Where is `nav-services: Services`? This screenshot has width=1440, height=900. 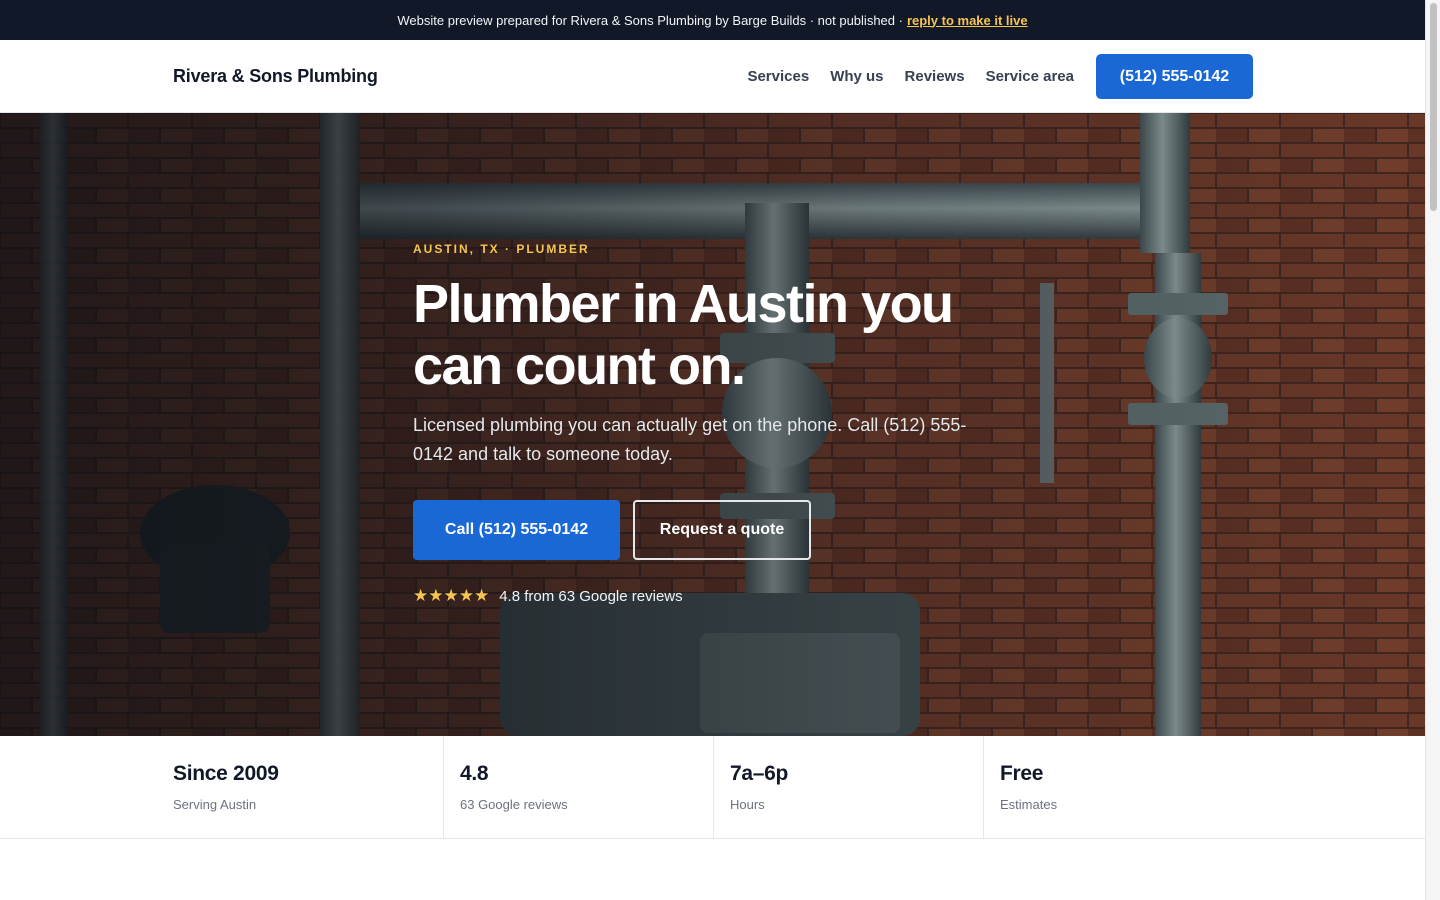
nav-services: Services is located at coordinates (778, 76).